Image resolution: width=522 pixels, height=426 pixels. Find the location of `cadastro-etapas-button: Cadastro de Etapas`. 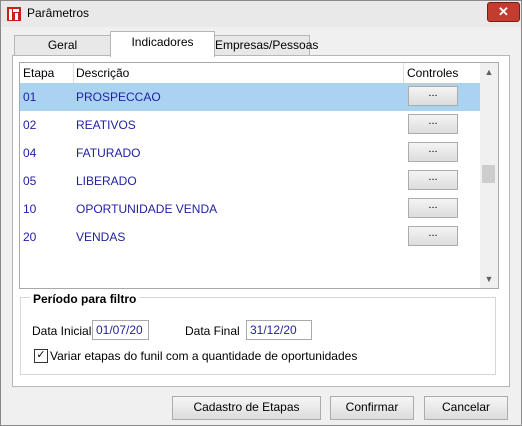

cadastro-etapas-button: Cadastro de Etapas is located at coordinates (246, 408).